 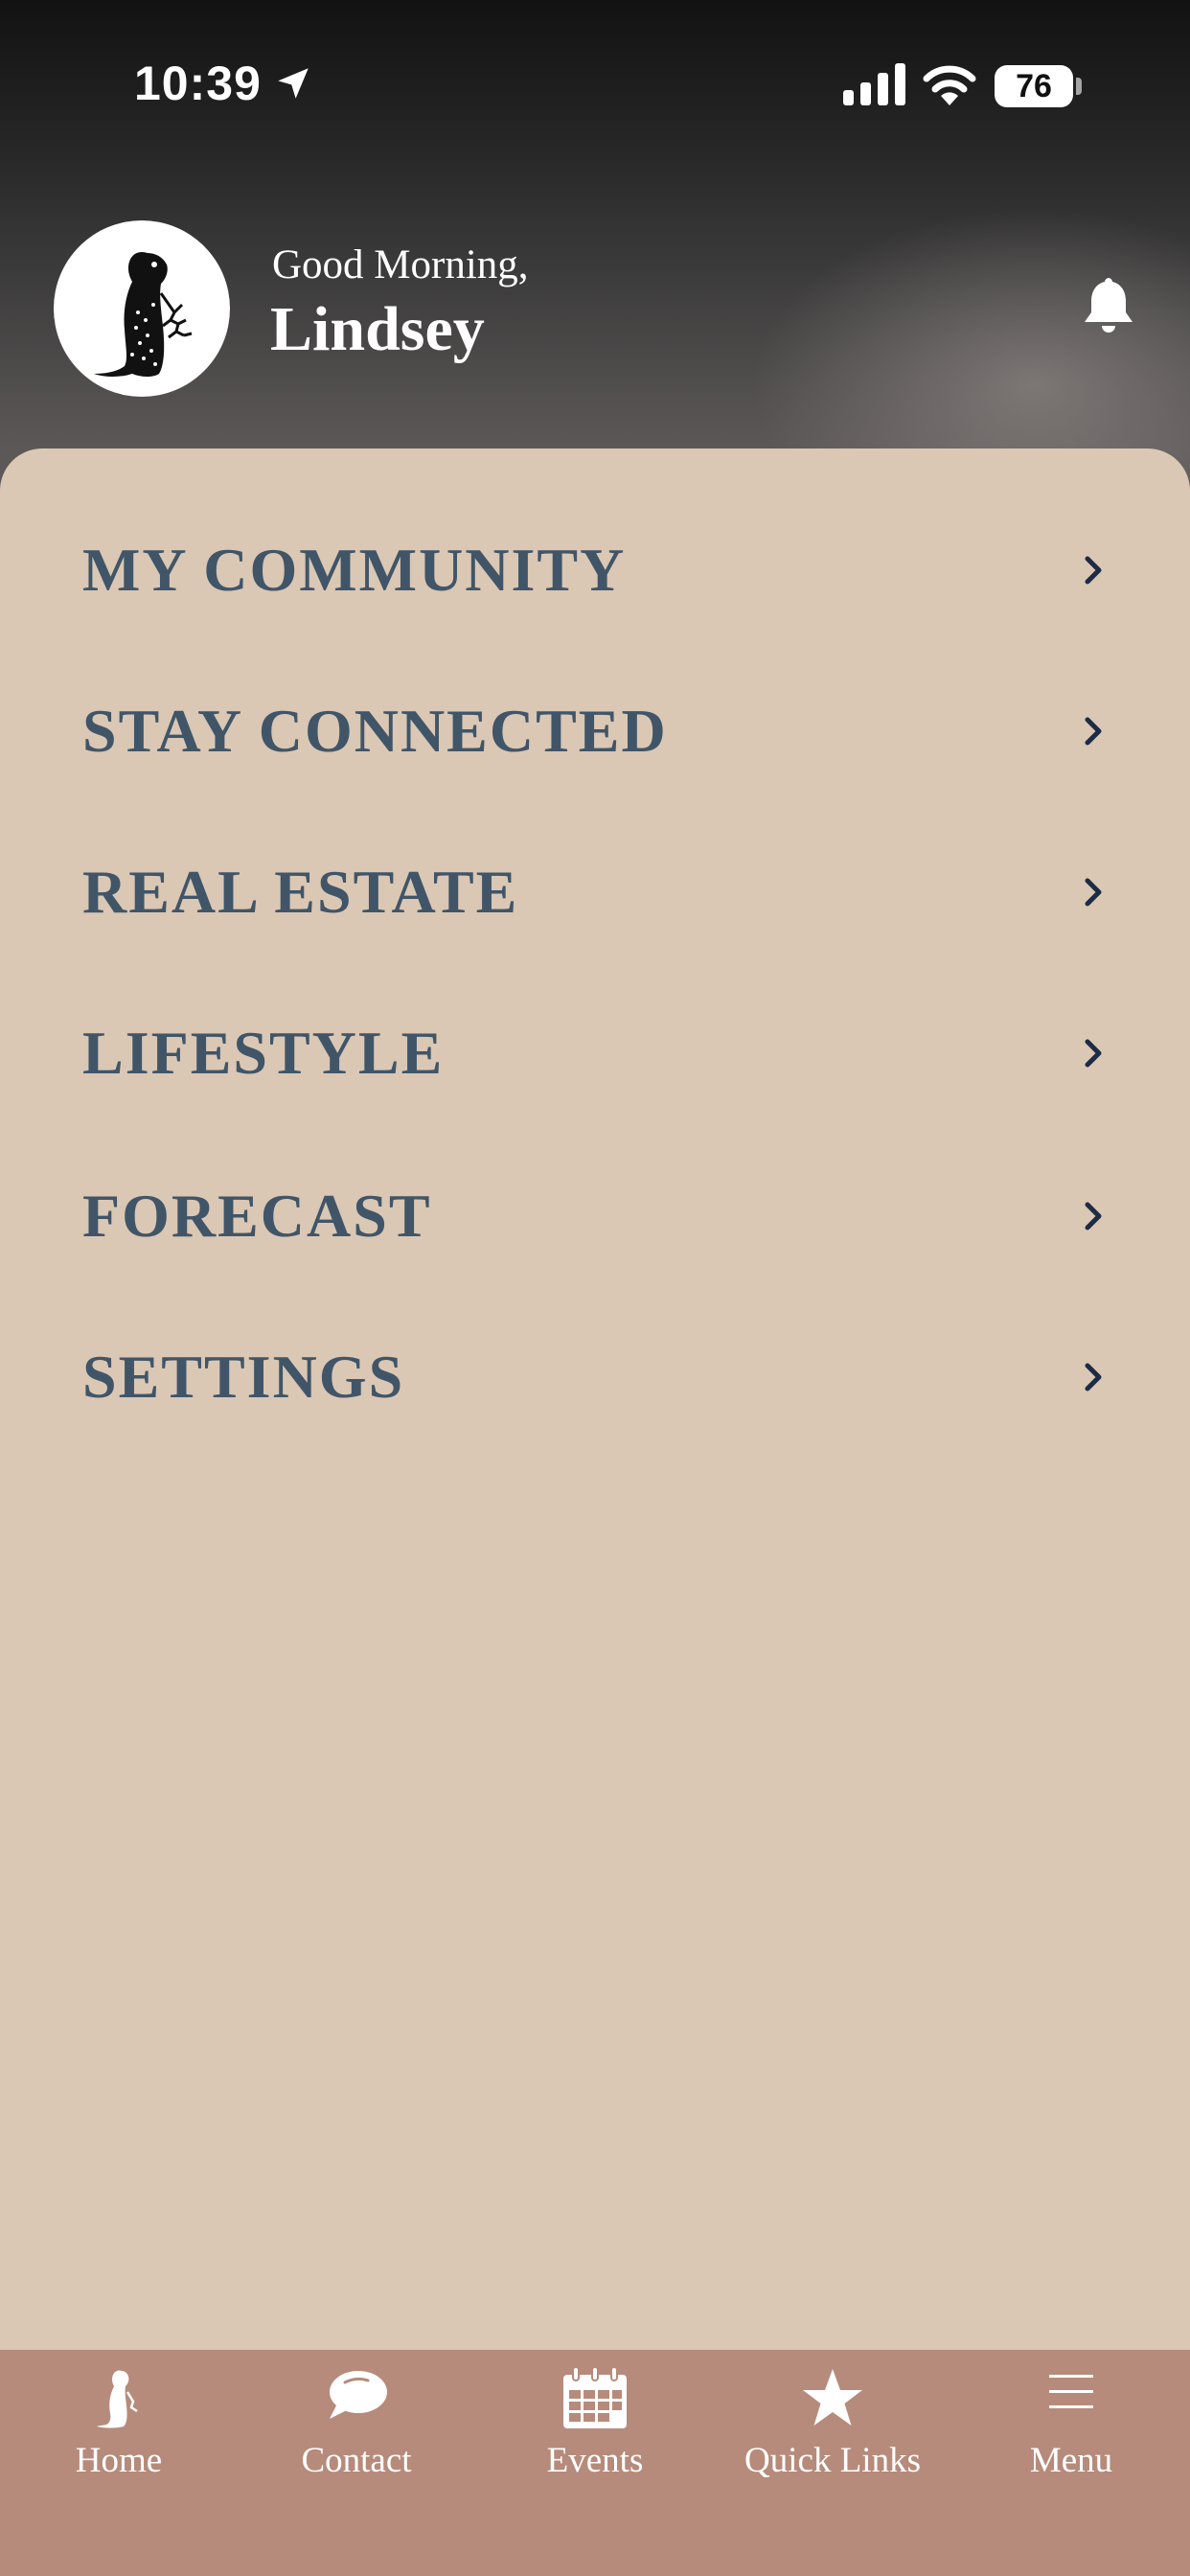 I want to click on star-icon, so click(x=833, y=2397).